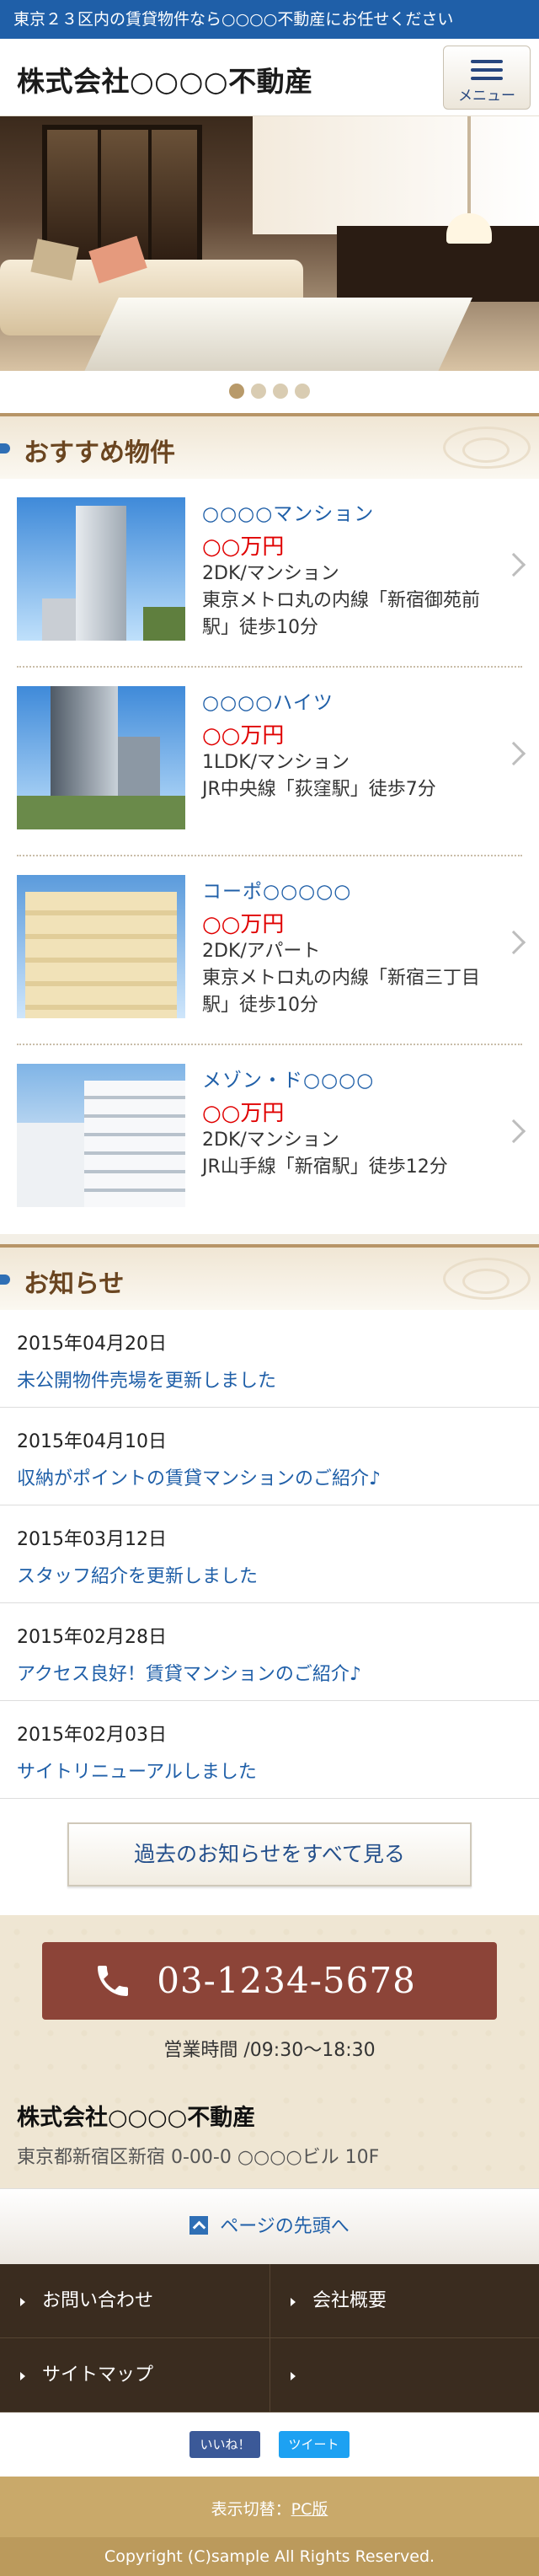 The height and width of the screenshot is (2576, 539). Describe the element at coordinates (269, 243) in the screenshot. I see `hero-slider-image` at that location.